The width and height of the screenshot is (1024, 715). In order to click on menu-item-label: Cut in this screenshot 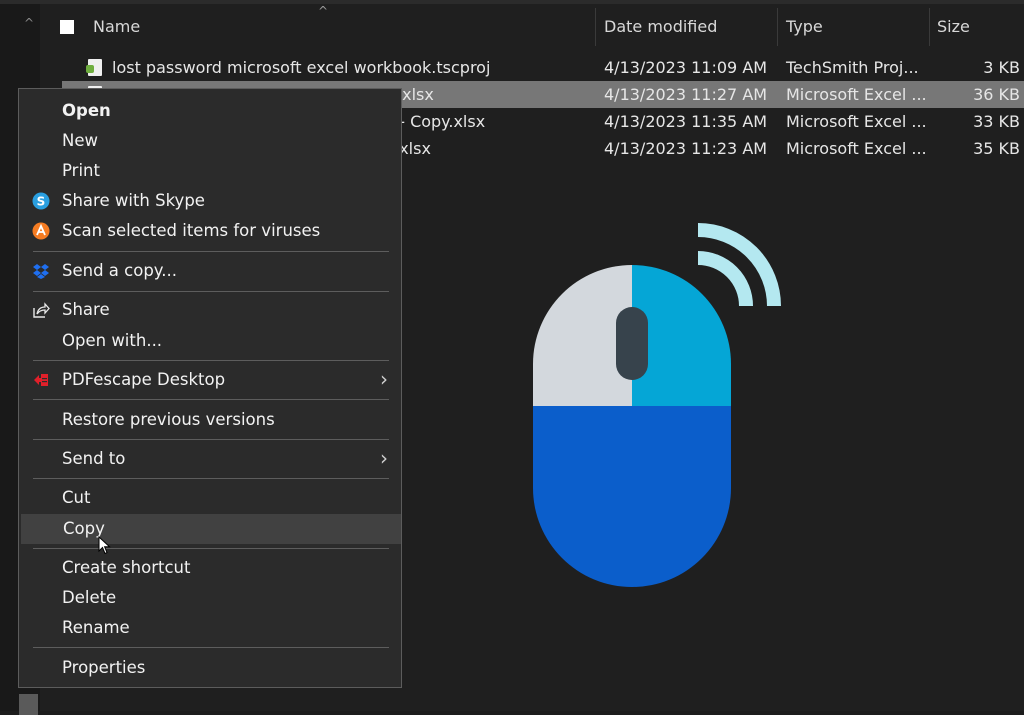, I will do `click(76, 497)`.